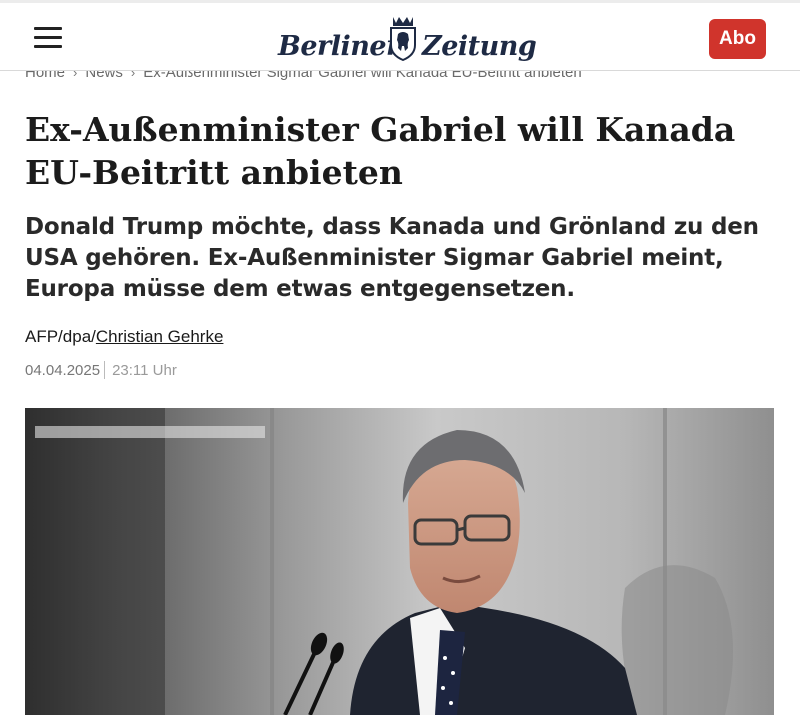  Describe the element at coordinates (737, 39) in the screenshot. I see `abo-button: Abo` at that location.